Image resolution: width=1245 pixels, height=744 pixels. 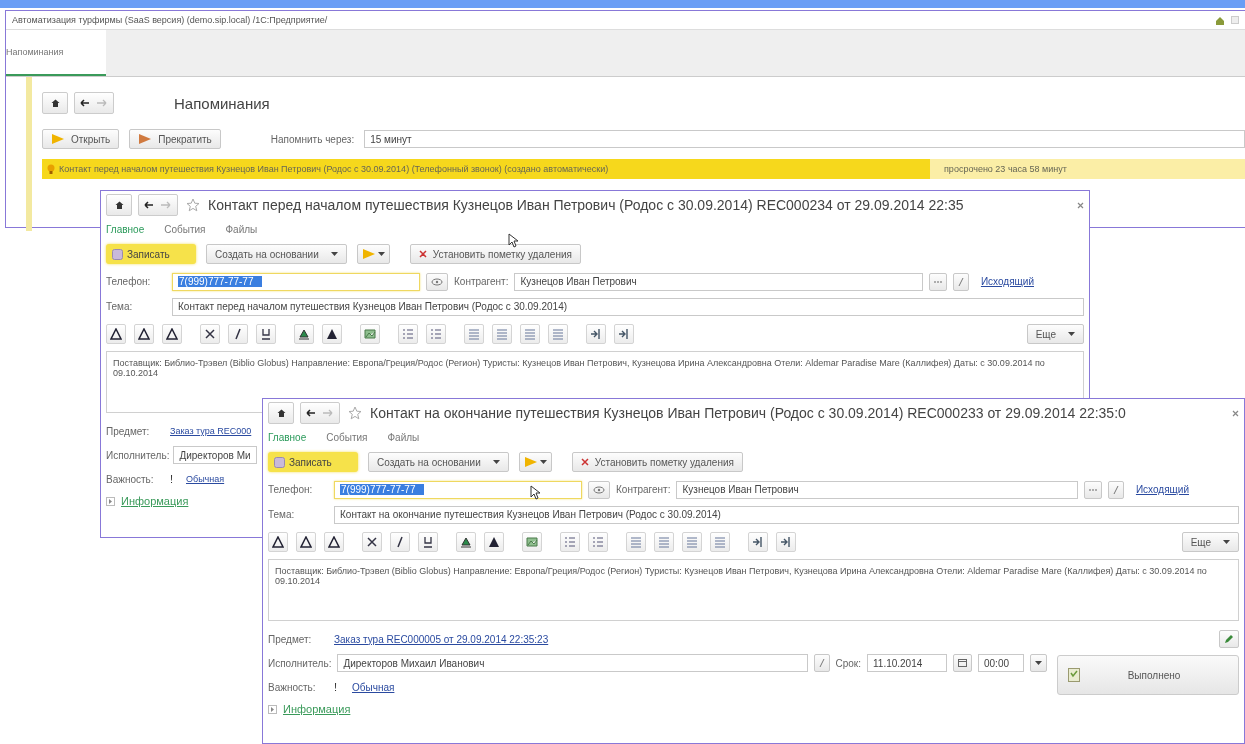 What do you see at coordinates (56, 53) in the screenshot?
I see `section-tab: Напоминания` at bounding box center [56, 53].